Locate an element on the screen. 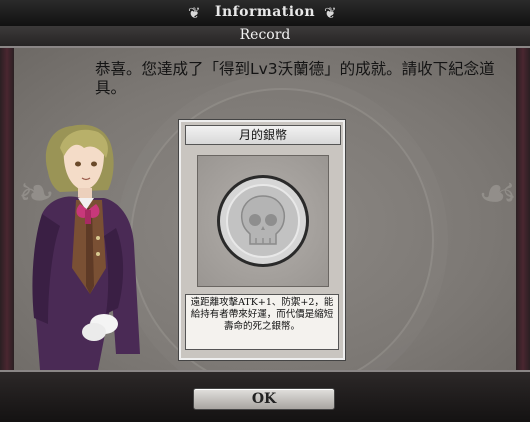 This screenshot has height=422, width=530. left-frame is located at coordinates (7, 209).